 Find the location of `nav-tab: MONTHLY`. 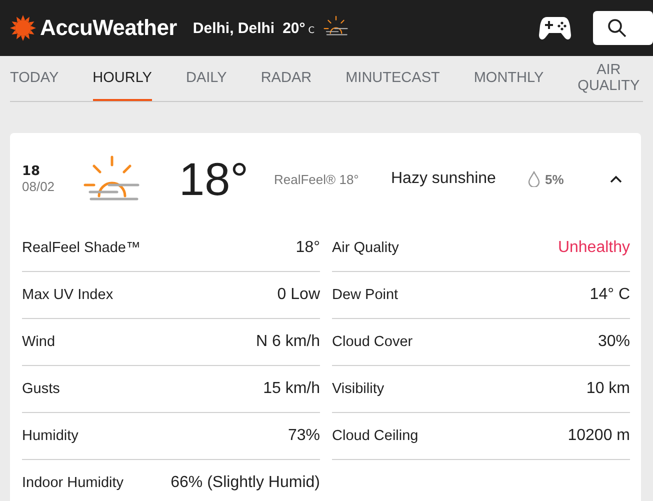

nav-tab: MONTHLY is located at coordinates (509, 78).